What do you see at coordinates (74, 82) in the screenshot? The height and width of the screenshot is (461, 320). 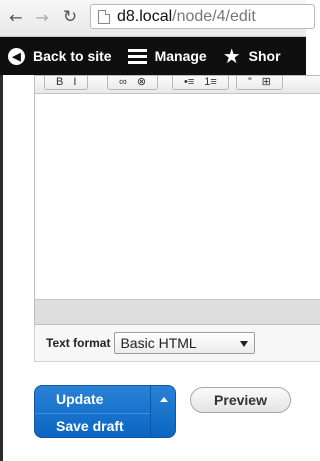 I see `italic-button: I` at bounding box center [74, 82].